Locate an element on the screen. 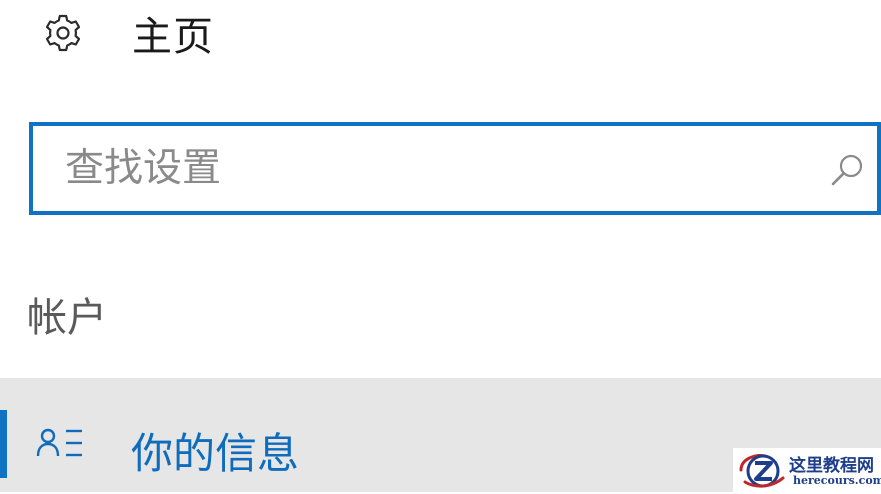  watermark: 这里教程网 herecours.com is located at coordinates (807, 470).